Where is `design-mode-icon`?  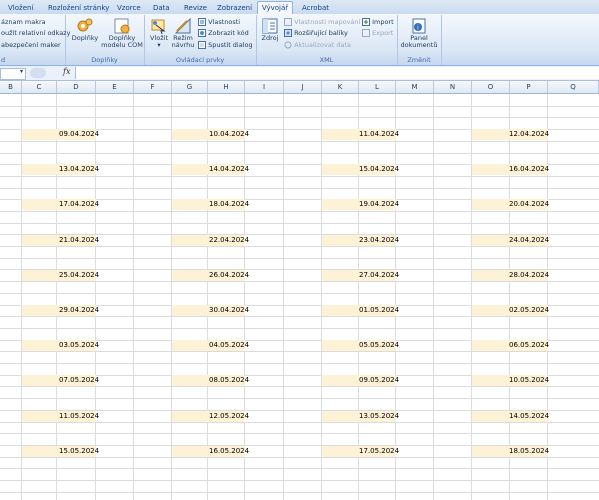 design-mode-icon is located at coordinates (182, 25).